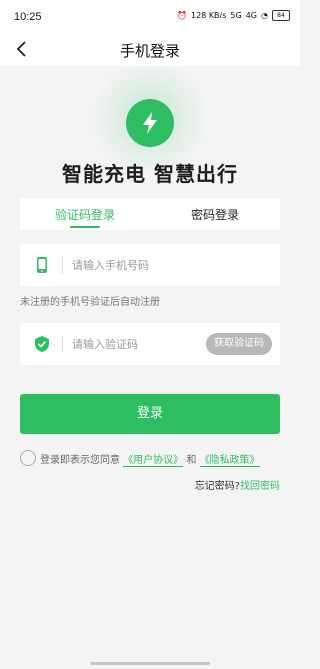 The height and width of the screenshot is (669, 320). What do you see at coordinates (182, 15) in the screenshot?
I see `alarm-icon: ⏰` at bounding box center [182, 15].